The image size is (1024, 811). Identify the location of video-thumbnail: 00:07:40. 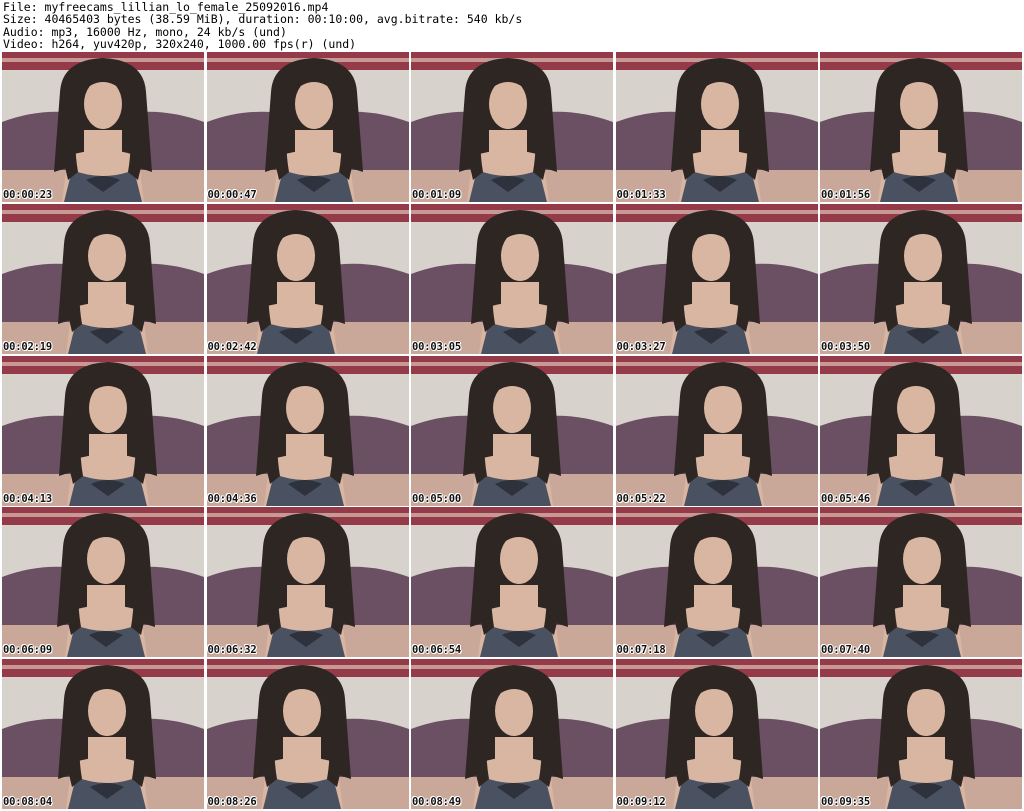
(921, 582).